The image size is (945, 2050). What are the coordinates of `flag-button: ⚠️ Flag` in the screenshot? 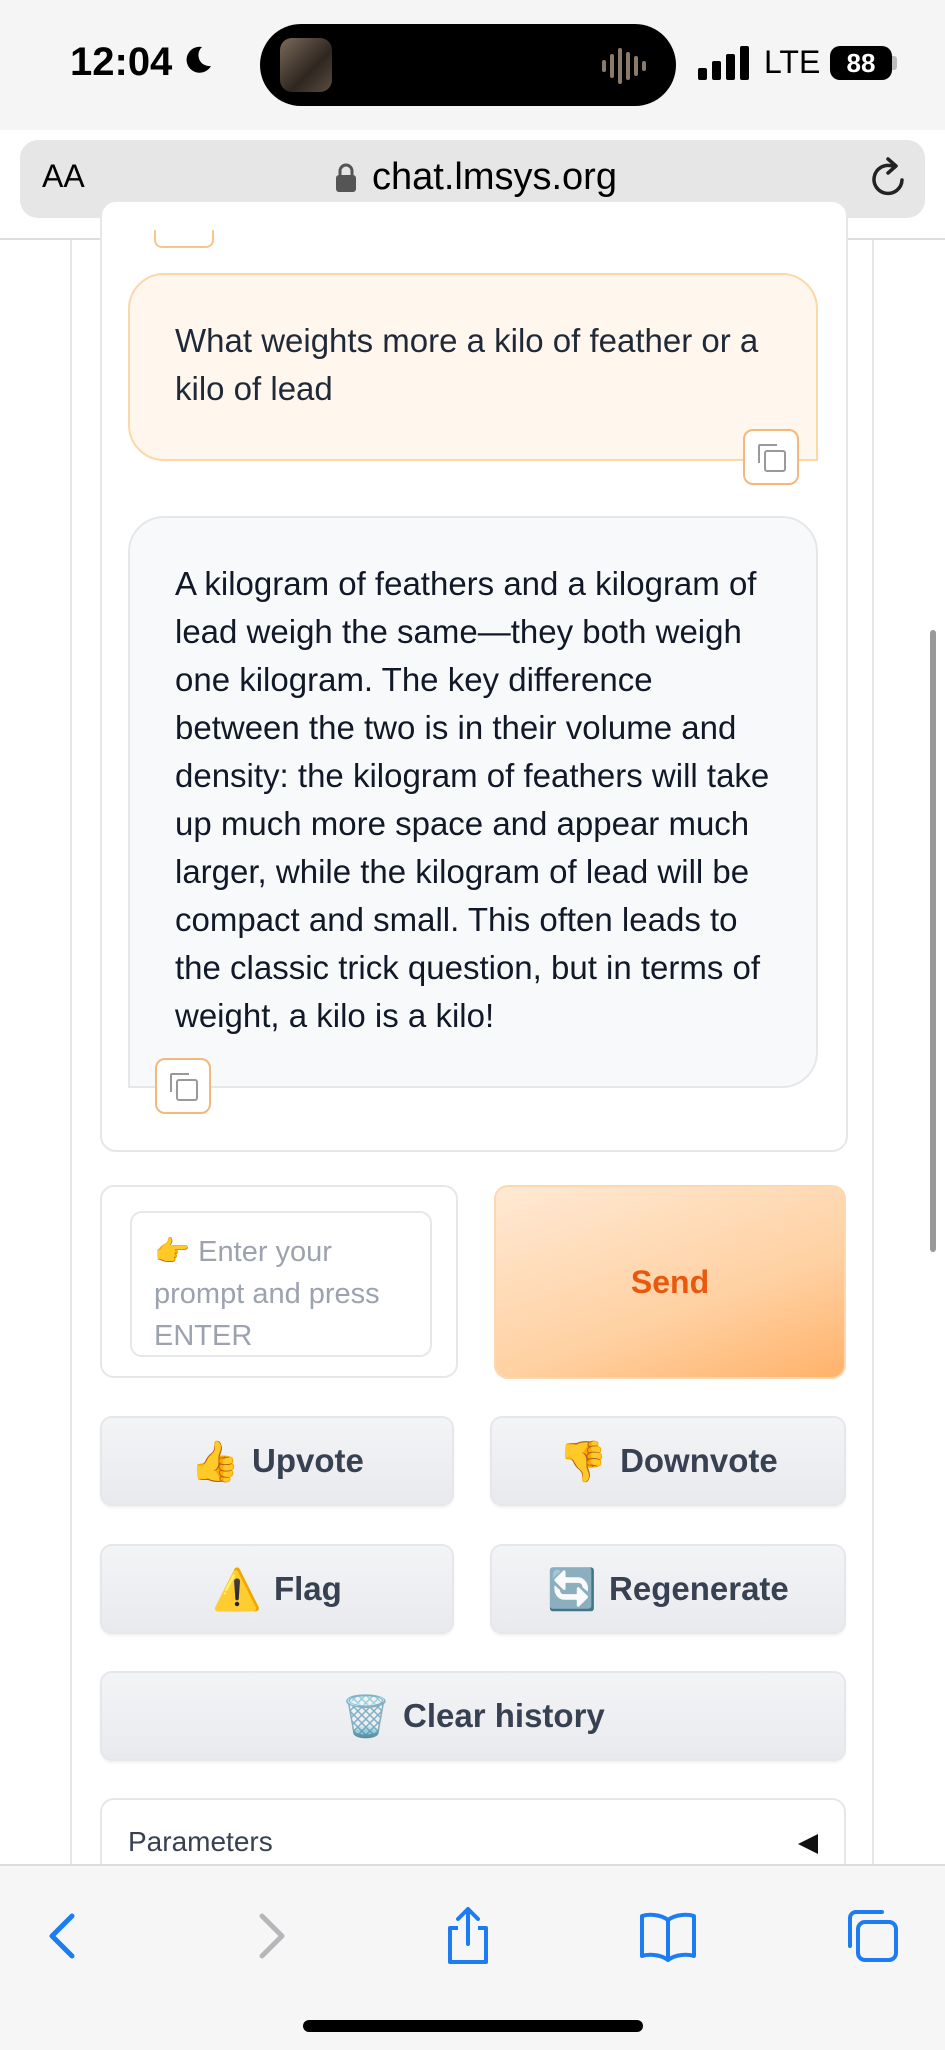 It's located at (277, 1589).